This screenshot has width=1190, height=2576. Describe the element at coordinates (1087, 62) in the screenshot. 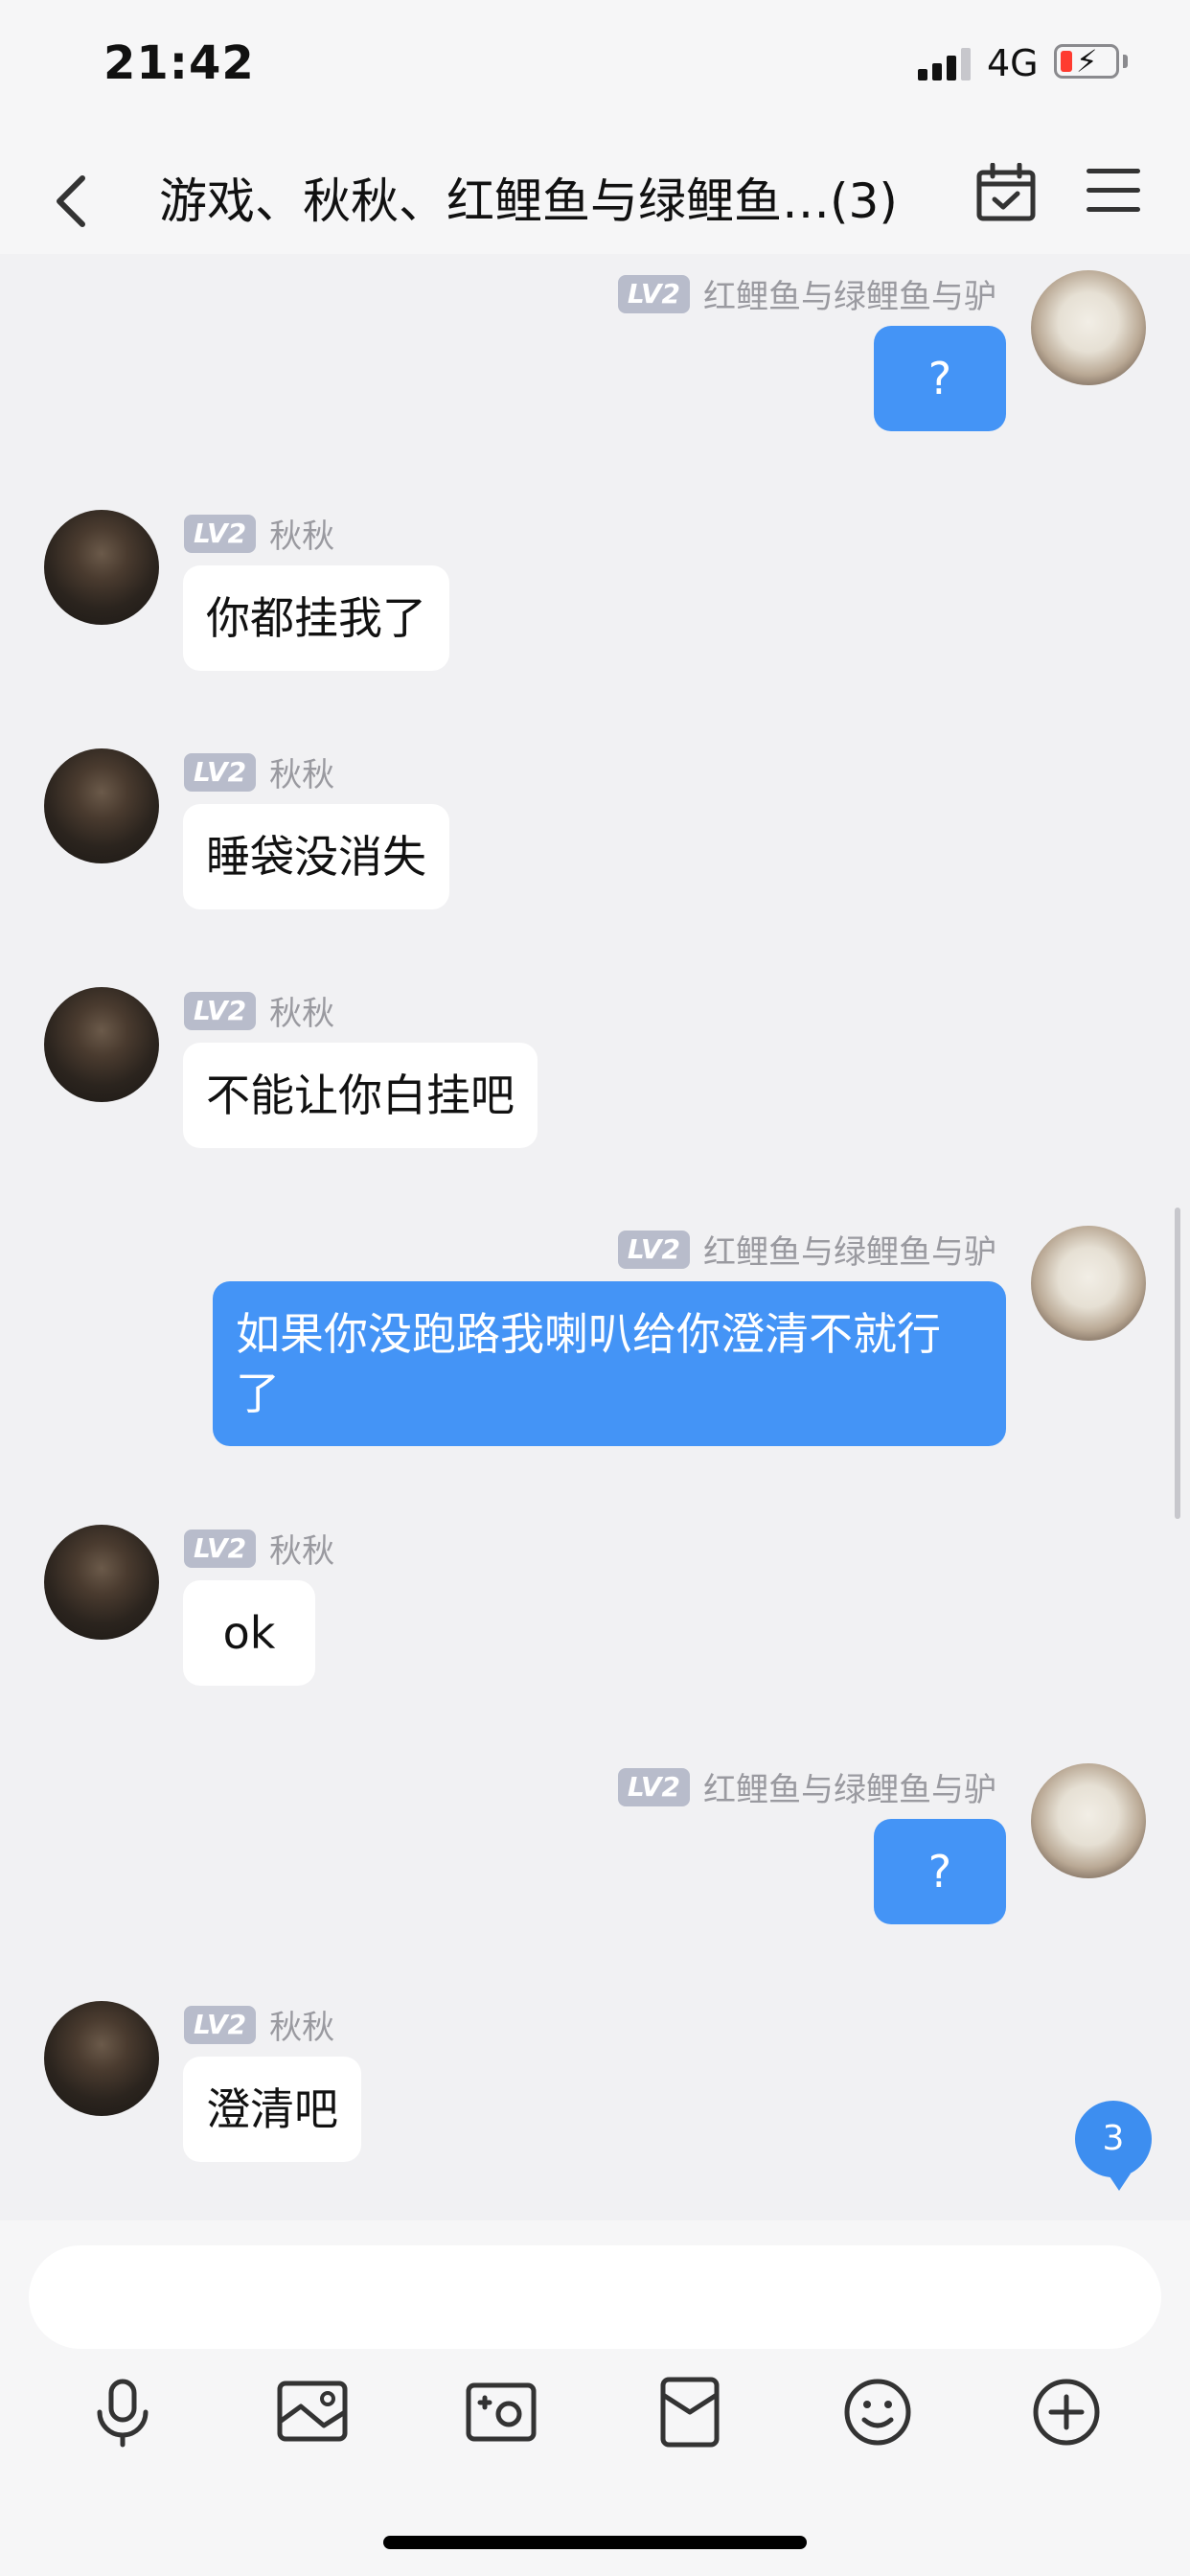

I see `battery-icon: ⚡` at that location.